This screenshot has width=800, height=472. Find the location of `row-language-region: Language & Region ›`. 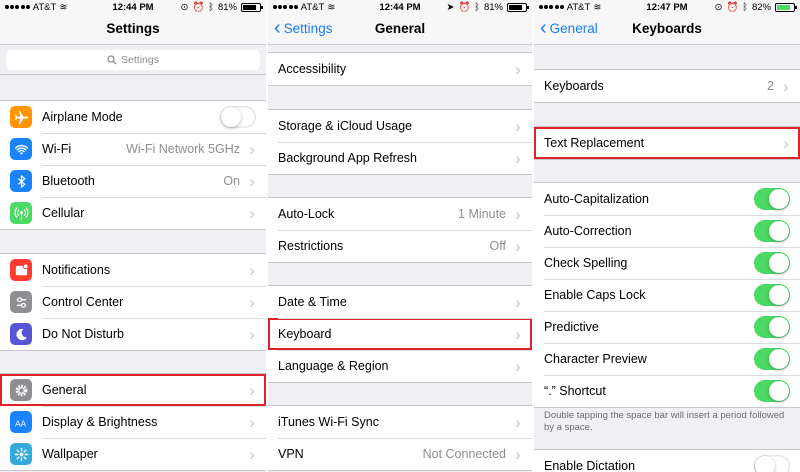

row-language-region: Language & Region › is located at coordinates (400, 366).